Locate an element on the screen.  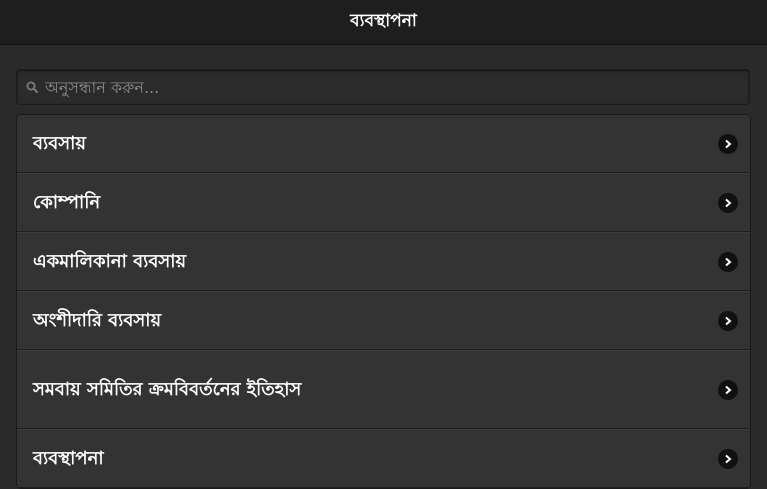
list-item-label: ব্যবস্থাপনা is located at coordinates (68, 458).